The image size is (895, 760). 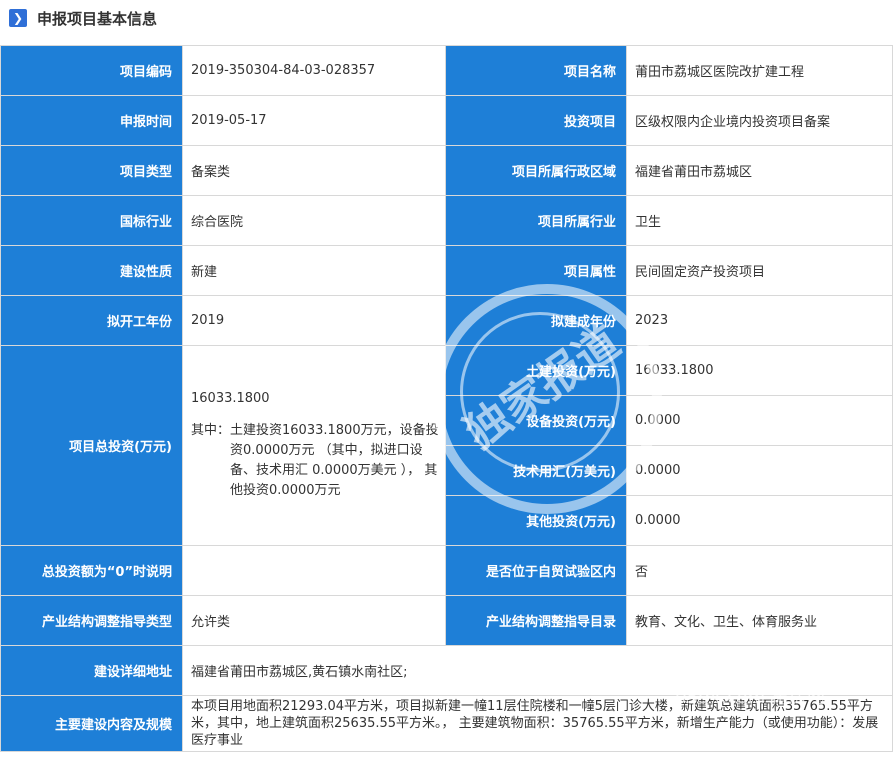 What do you see at coordinates (447, 18) in the screenshot?
I see `section-header: ❯ 申报项目基本信息` at bounding box center [447, 18].